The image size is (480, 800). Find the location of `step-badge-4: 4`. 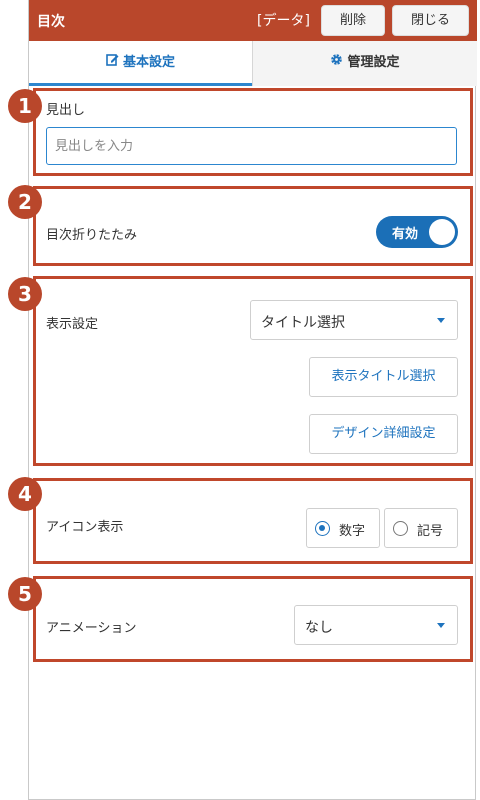

step-badge-4: 4 is located at coordinates (25, 494).